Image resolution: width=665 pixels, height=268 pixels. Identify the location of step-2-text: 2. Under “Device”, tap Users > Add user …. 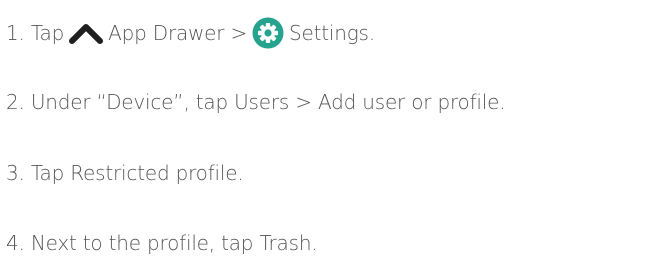
(256, 102).